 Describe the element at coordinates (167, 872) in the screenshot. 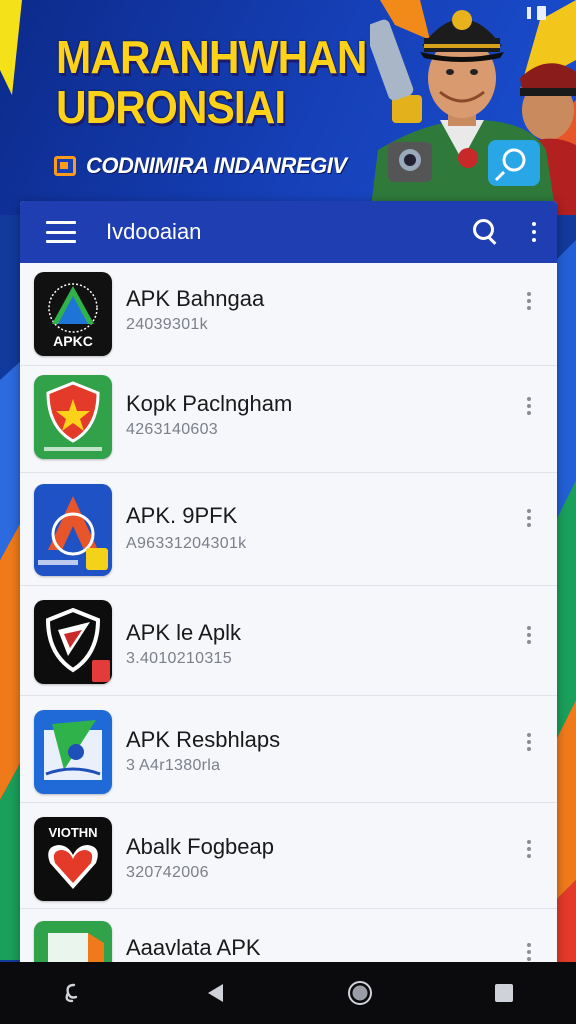

I see `app-meta: 320742006` at that location.